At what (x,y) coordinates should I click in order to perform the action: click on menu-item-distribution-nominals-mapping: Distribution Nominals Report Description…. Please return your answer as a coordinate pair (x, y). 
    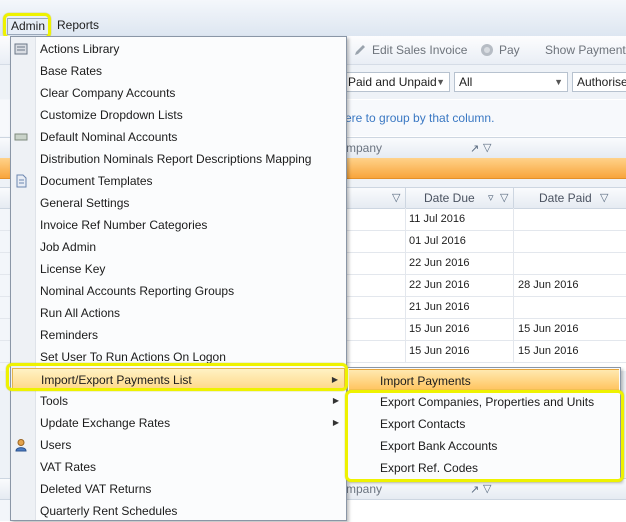
    Looking at the image, I should click on (178, 159).